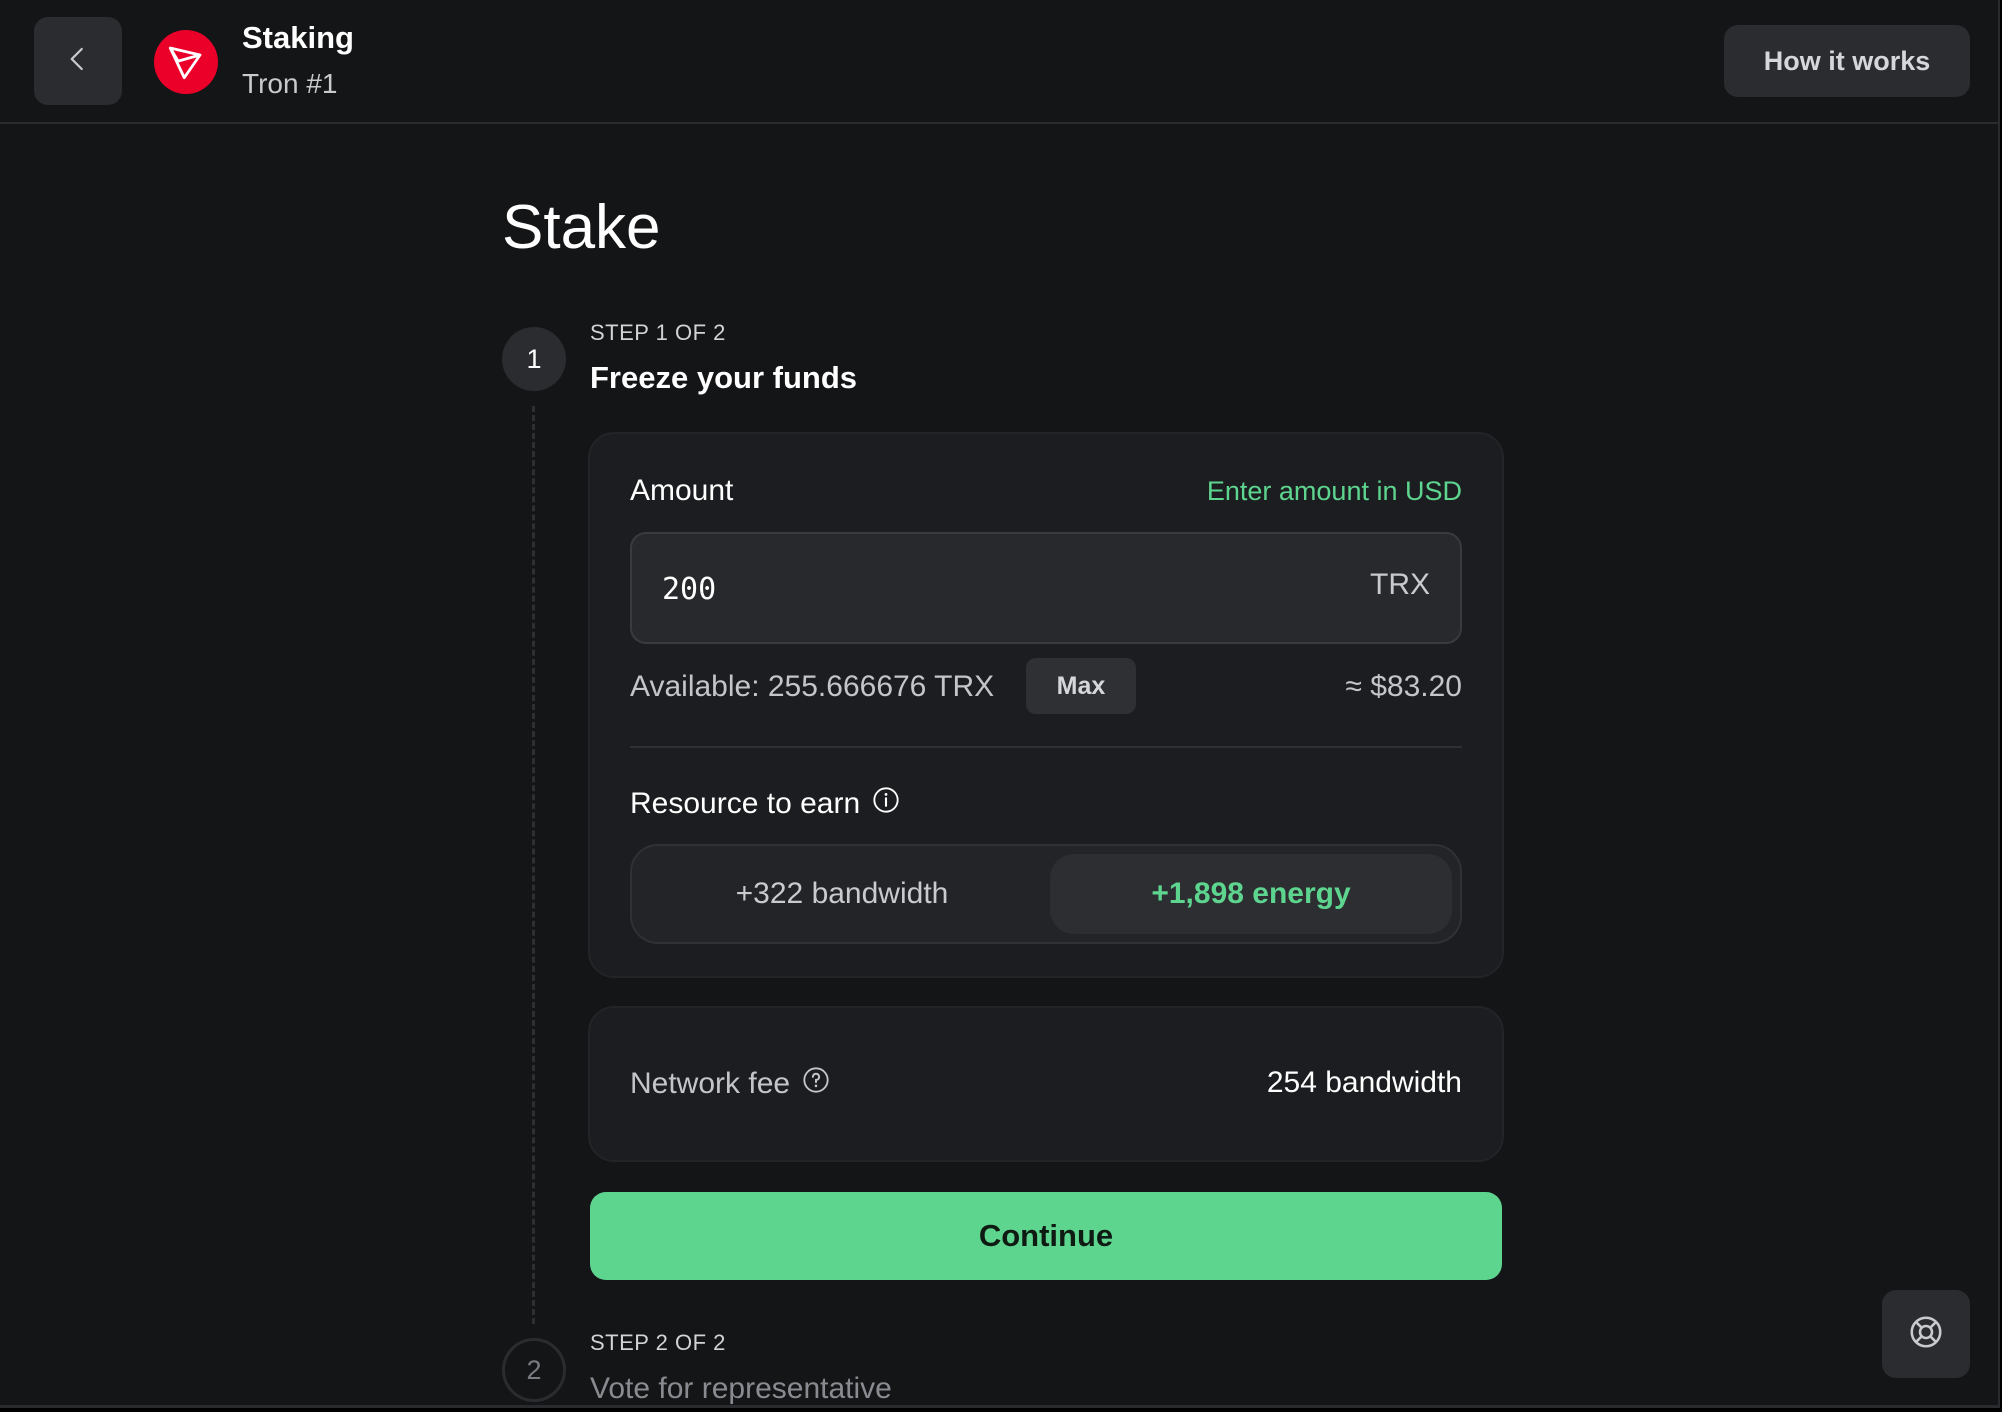  I want to click on divider, so click(1046, 747).